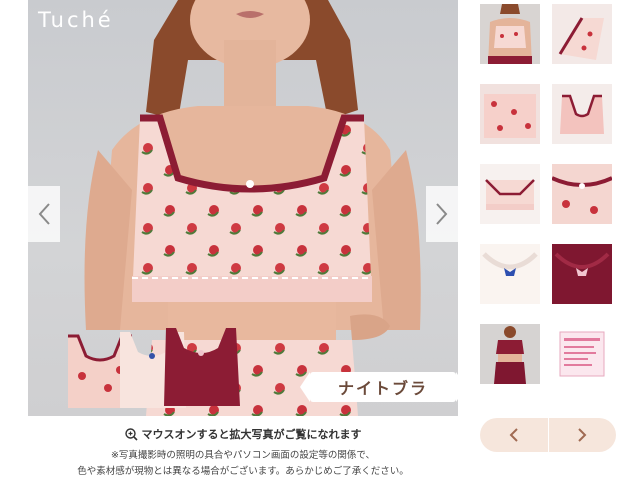 This screenshot has height=491, width=640. I want to click on main-image-next-button, so click(442, 214).